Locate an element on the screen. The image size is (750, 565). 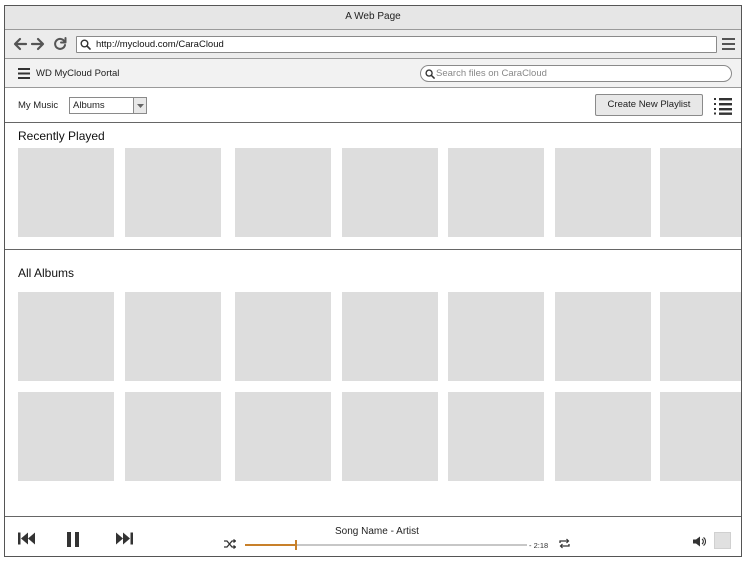
view-select: Albums is located at coordinates (108, 105).